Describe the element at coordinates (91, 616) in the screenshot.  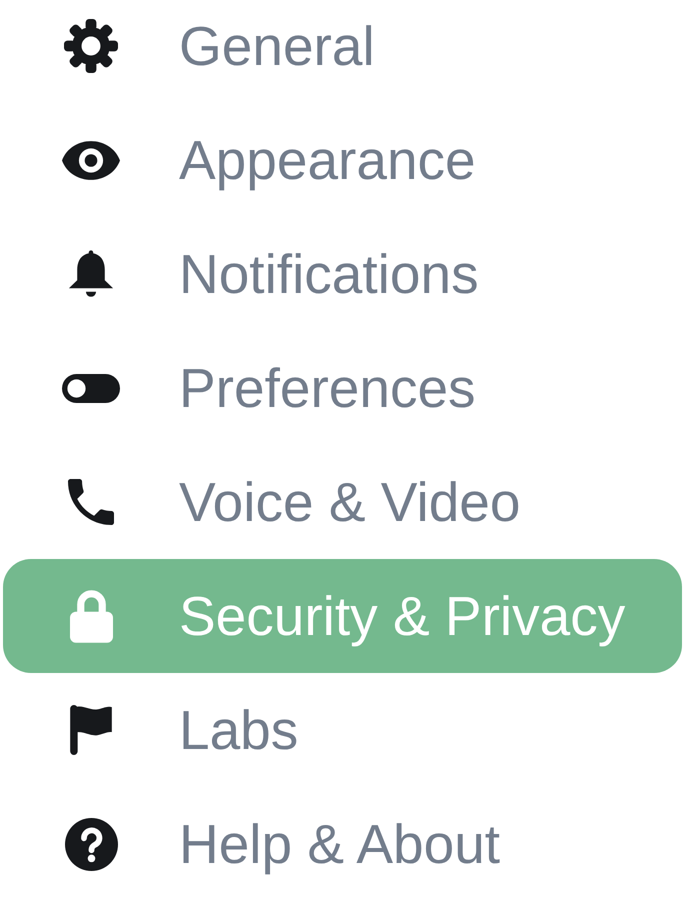
I see `lock-icon` at that location.